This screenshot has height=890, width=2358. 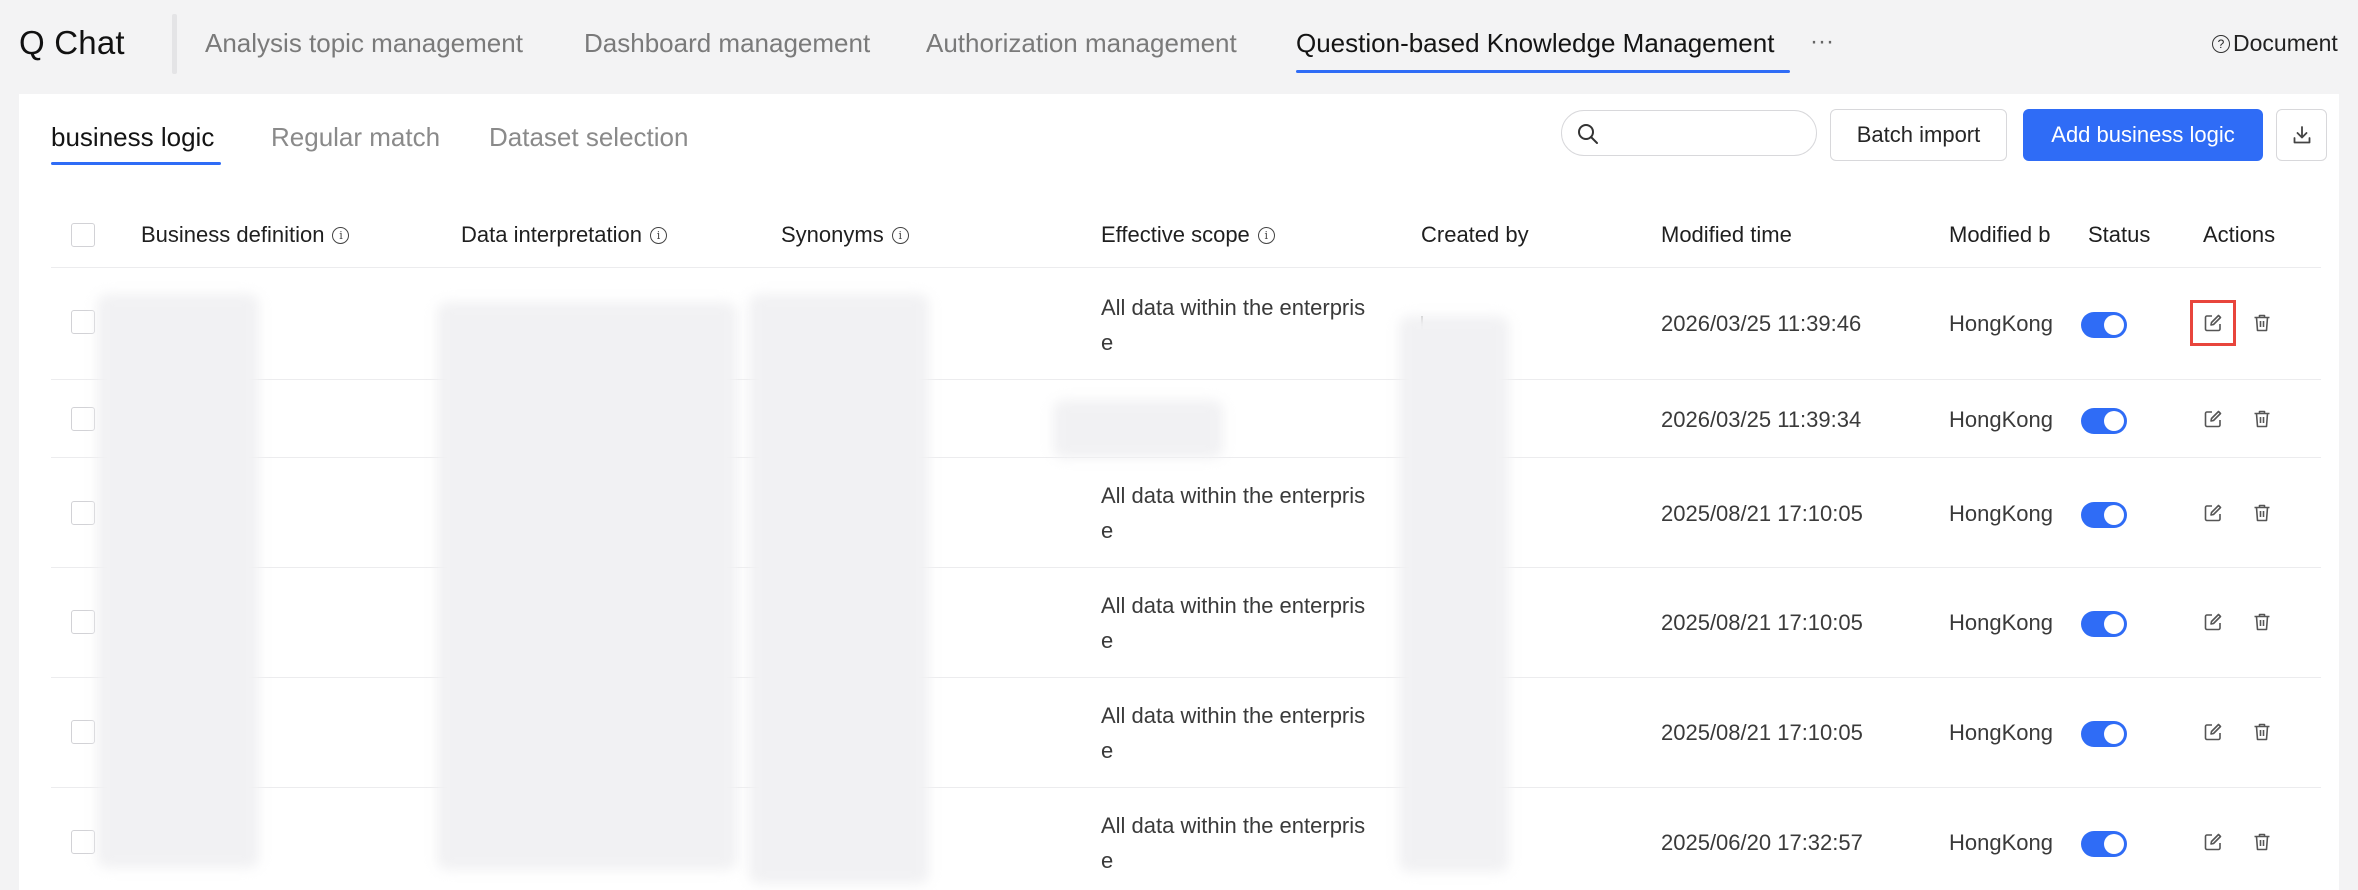 I want to click on search-icon, so click(x=1588, y=134).